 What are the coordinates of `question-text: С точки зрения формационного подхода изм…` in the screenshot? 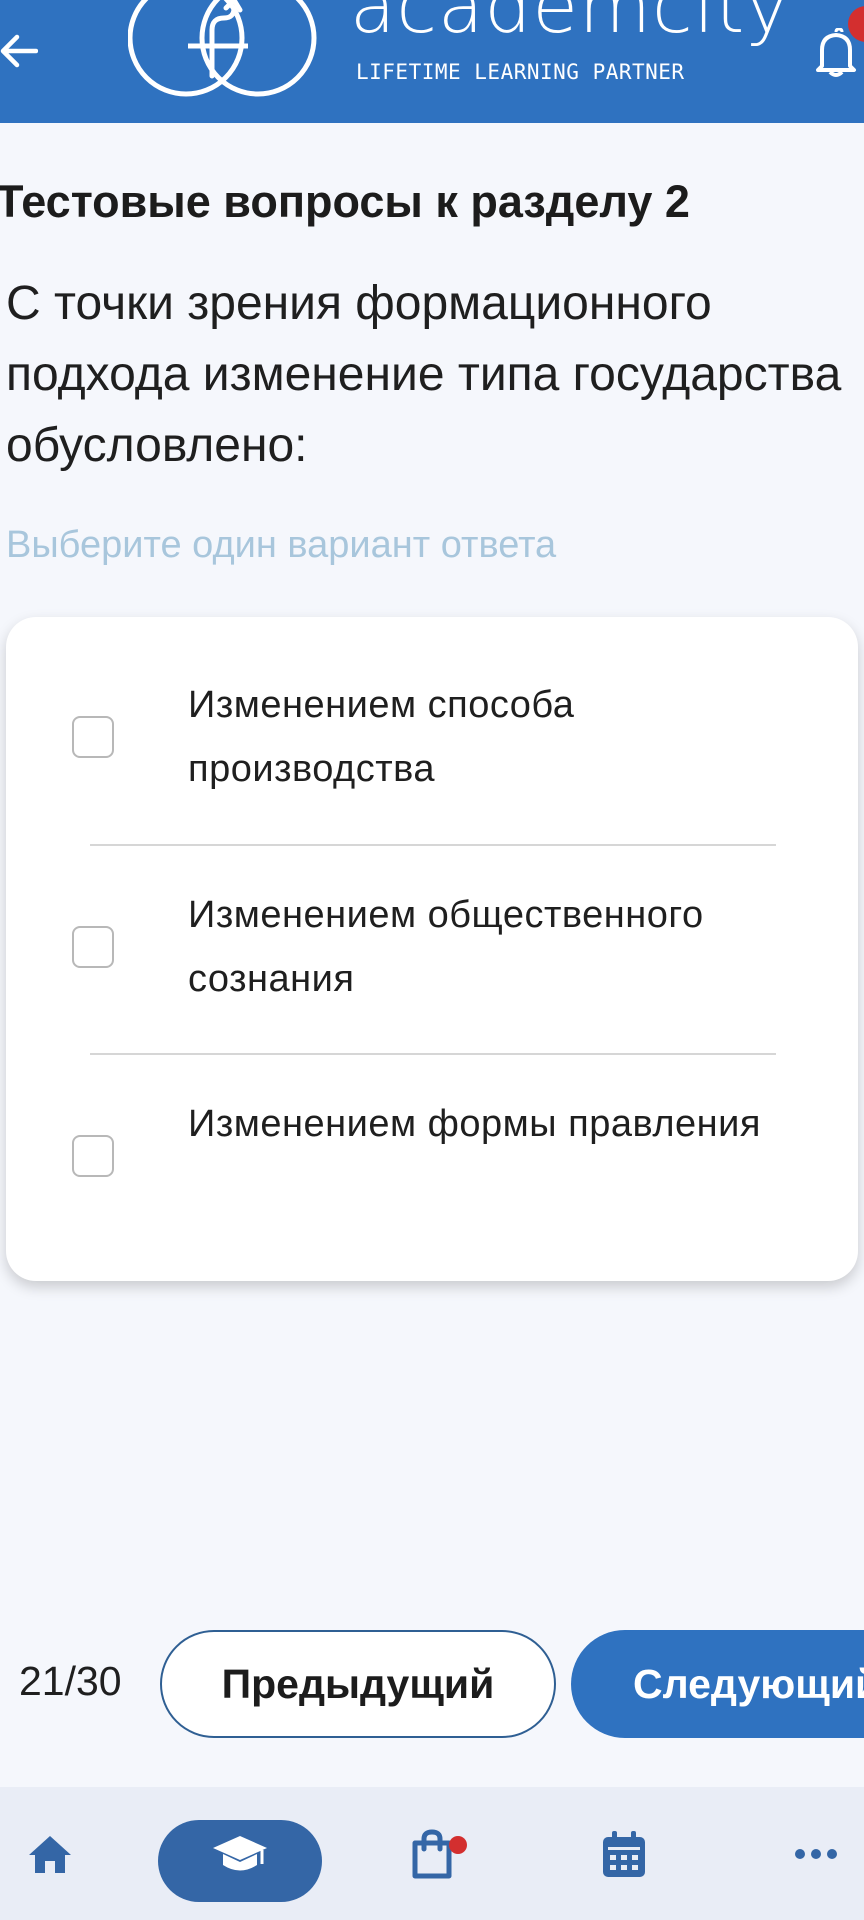 It's located at (424, 374).